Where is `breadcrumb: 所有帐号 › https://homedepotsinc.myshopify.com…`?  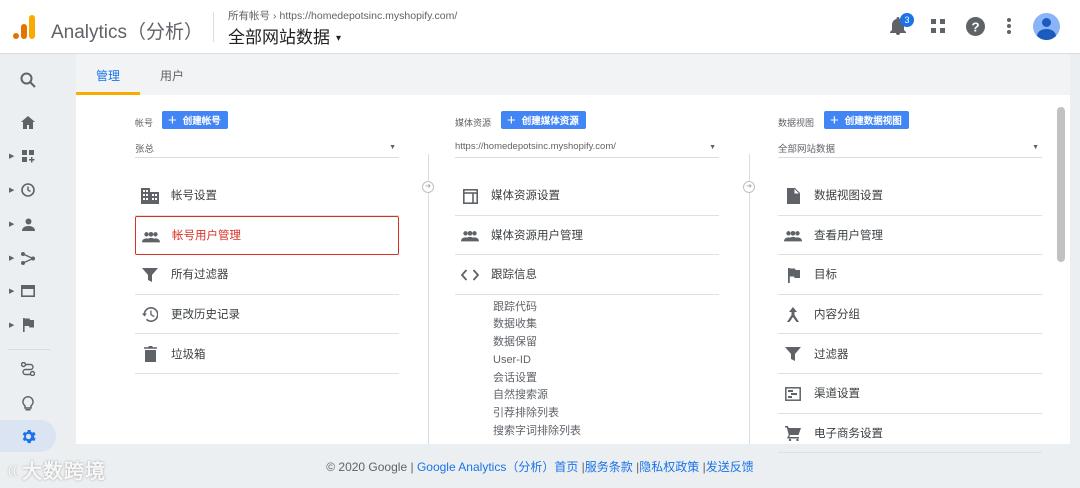
breadcrumb: 所有帐号 › https://homedepotsinc.myshopify.com… is located at coordinates (342, 15).